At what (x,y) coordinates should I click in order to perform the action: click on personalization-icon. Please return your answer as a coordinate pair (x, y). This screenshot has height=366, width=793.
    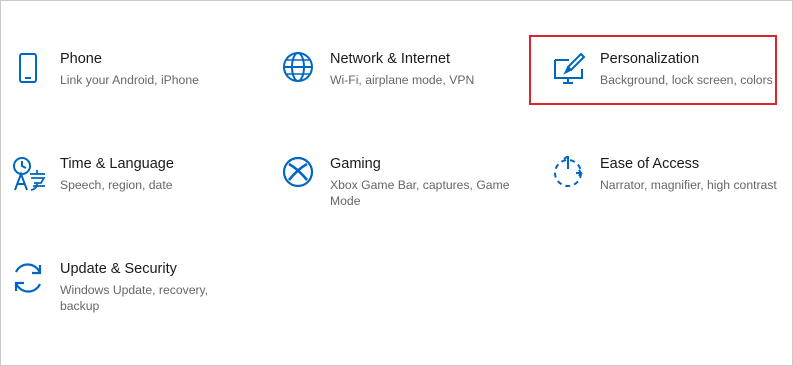
    Looking at the image, I should click on (569, 69).